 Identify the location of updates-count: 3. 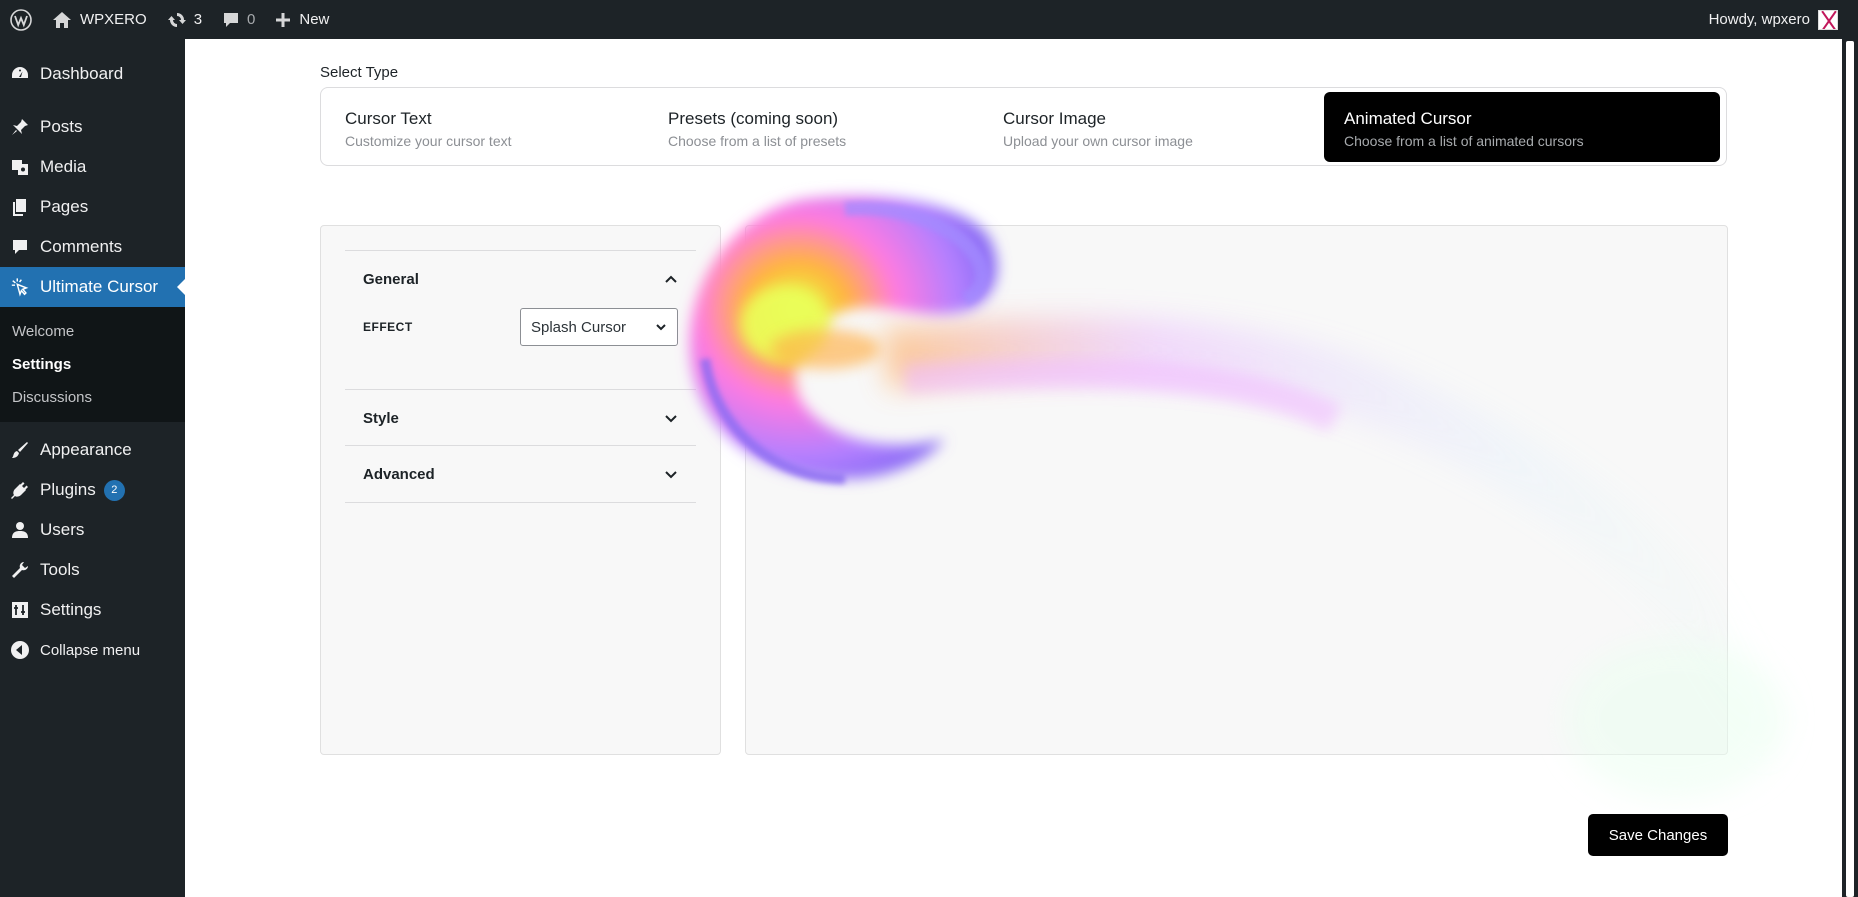
(198, 19).